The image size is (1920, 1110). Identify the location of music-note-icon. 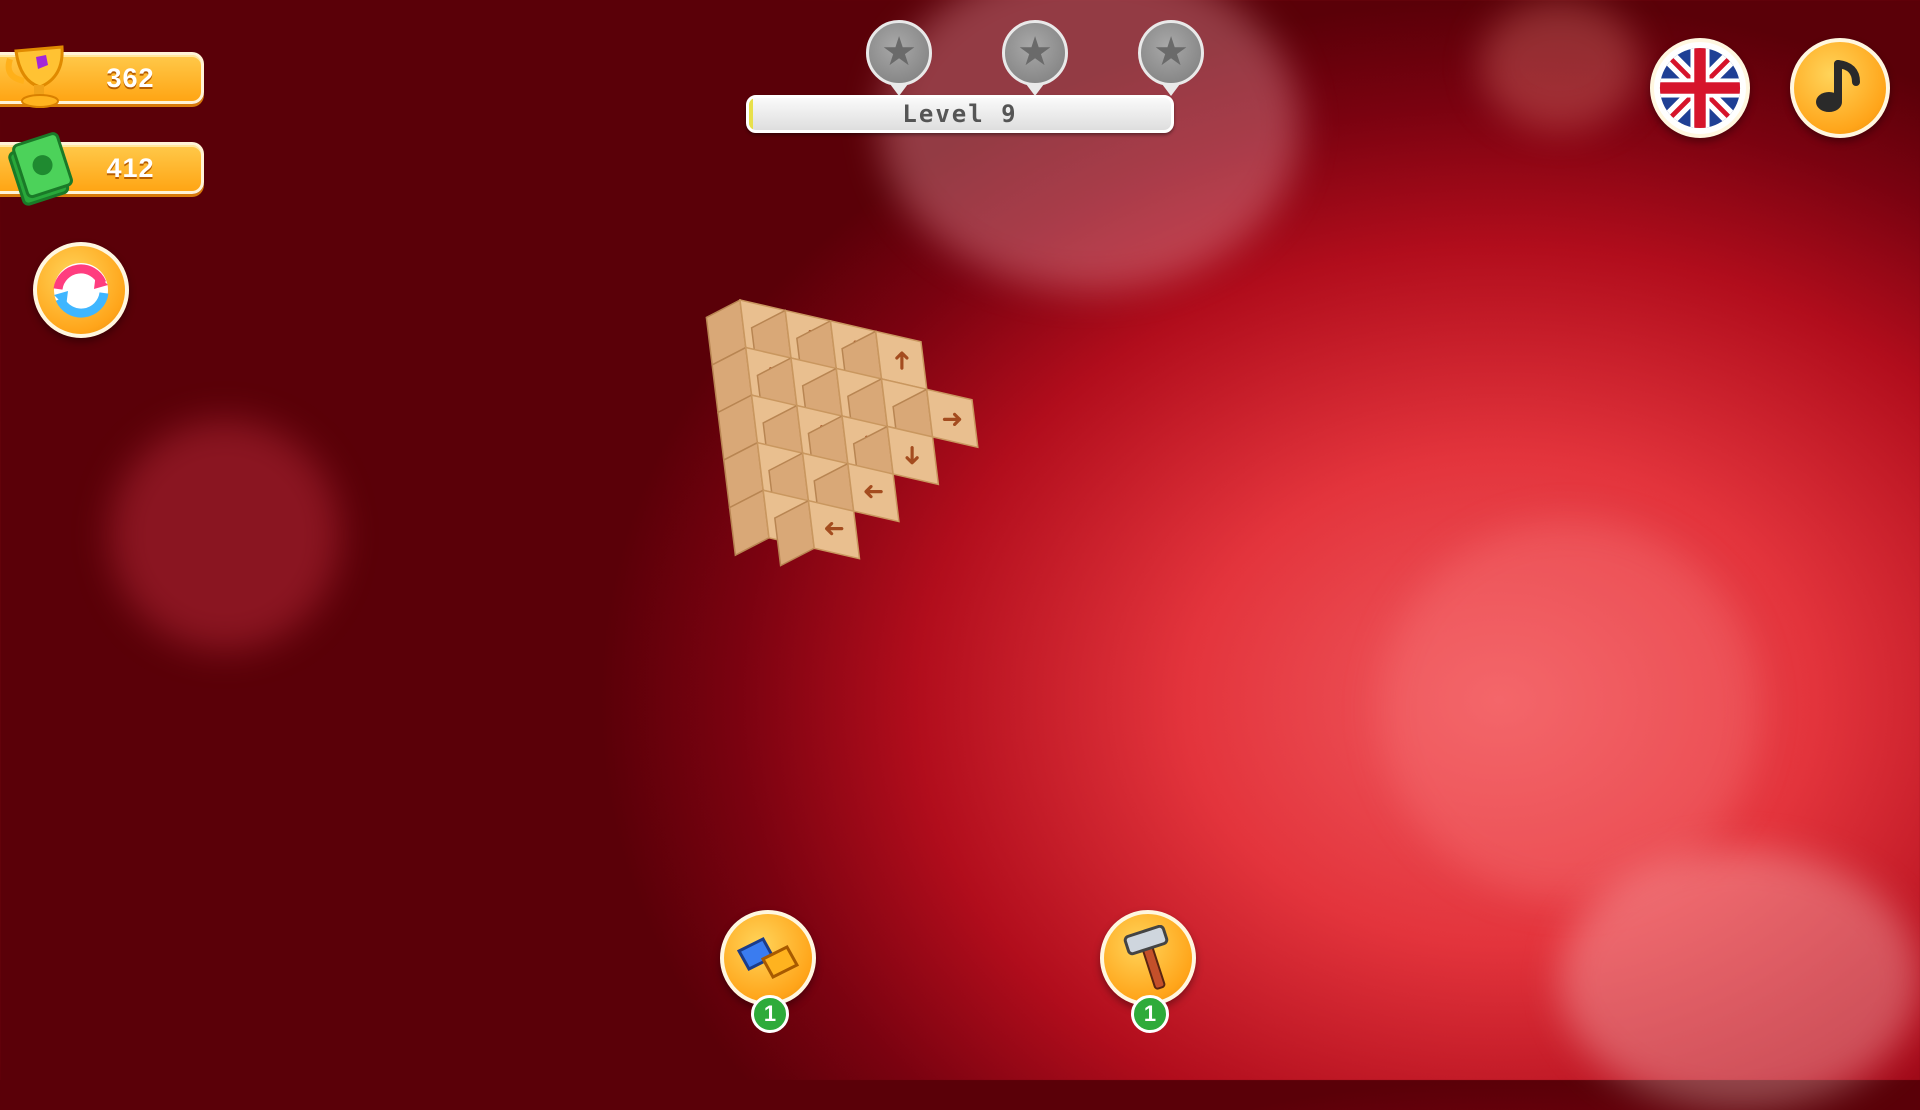
(1838, 86).